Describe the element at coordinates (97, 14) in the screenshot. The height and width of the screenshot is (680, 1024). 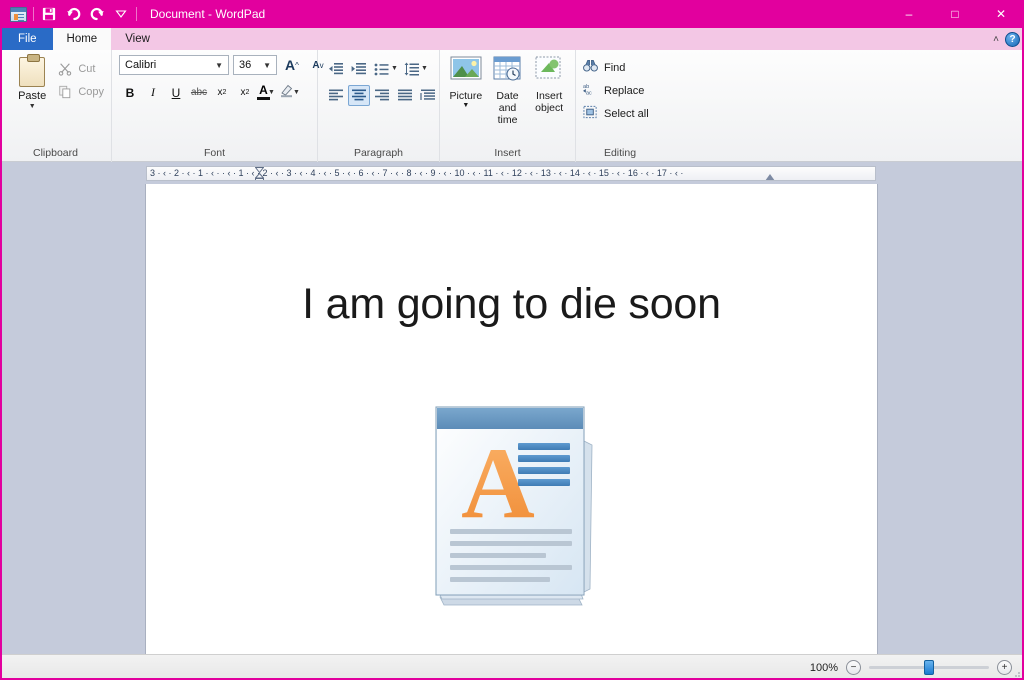
I see `redo-icon` at that location.